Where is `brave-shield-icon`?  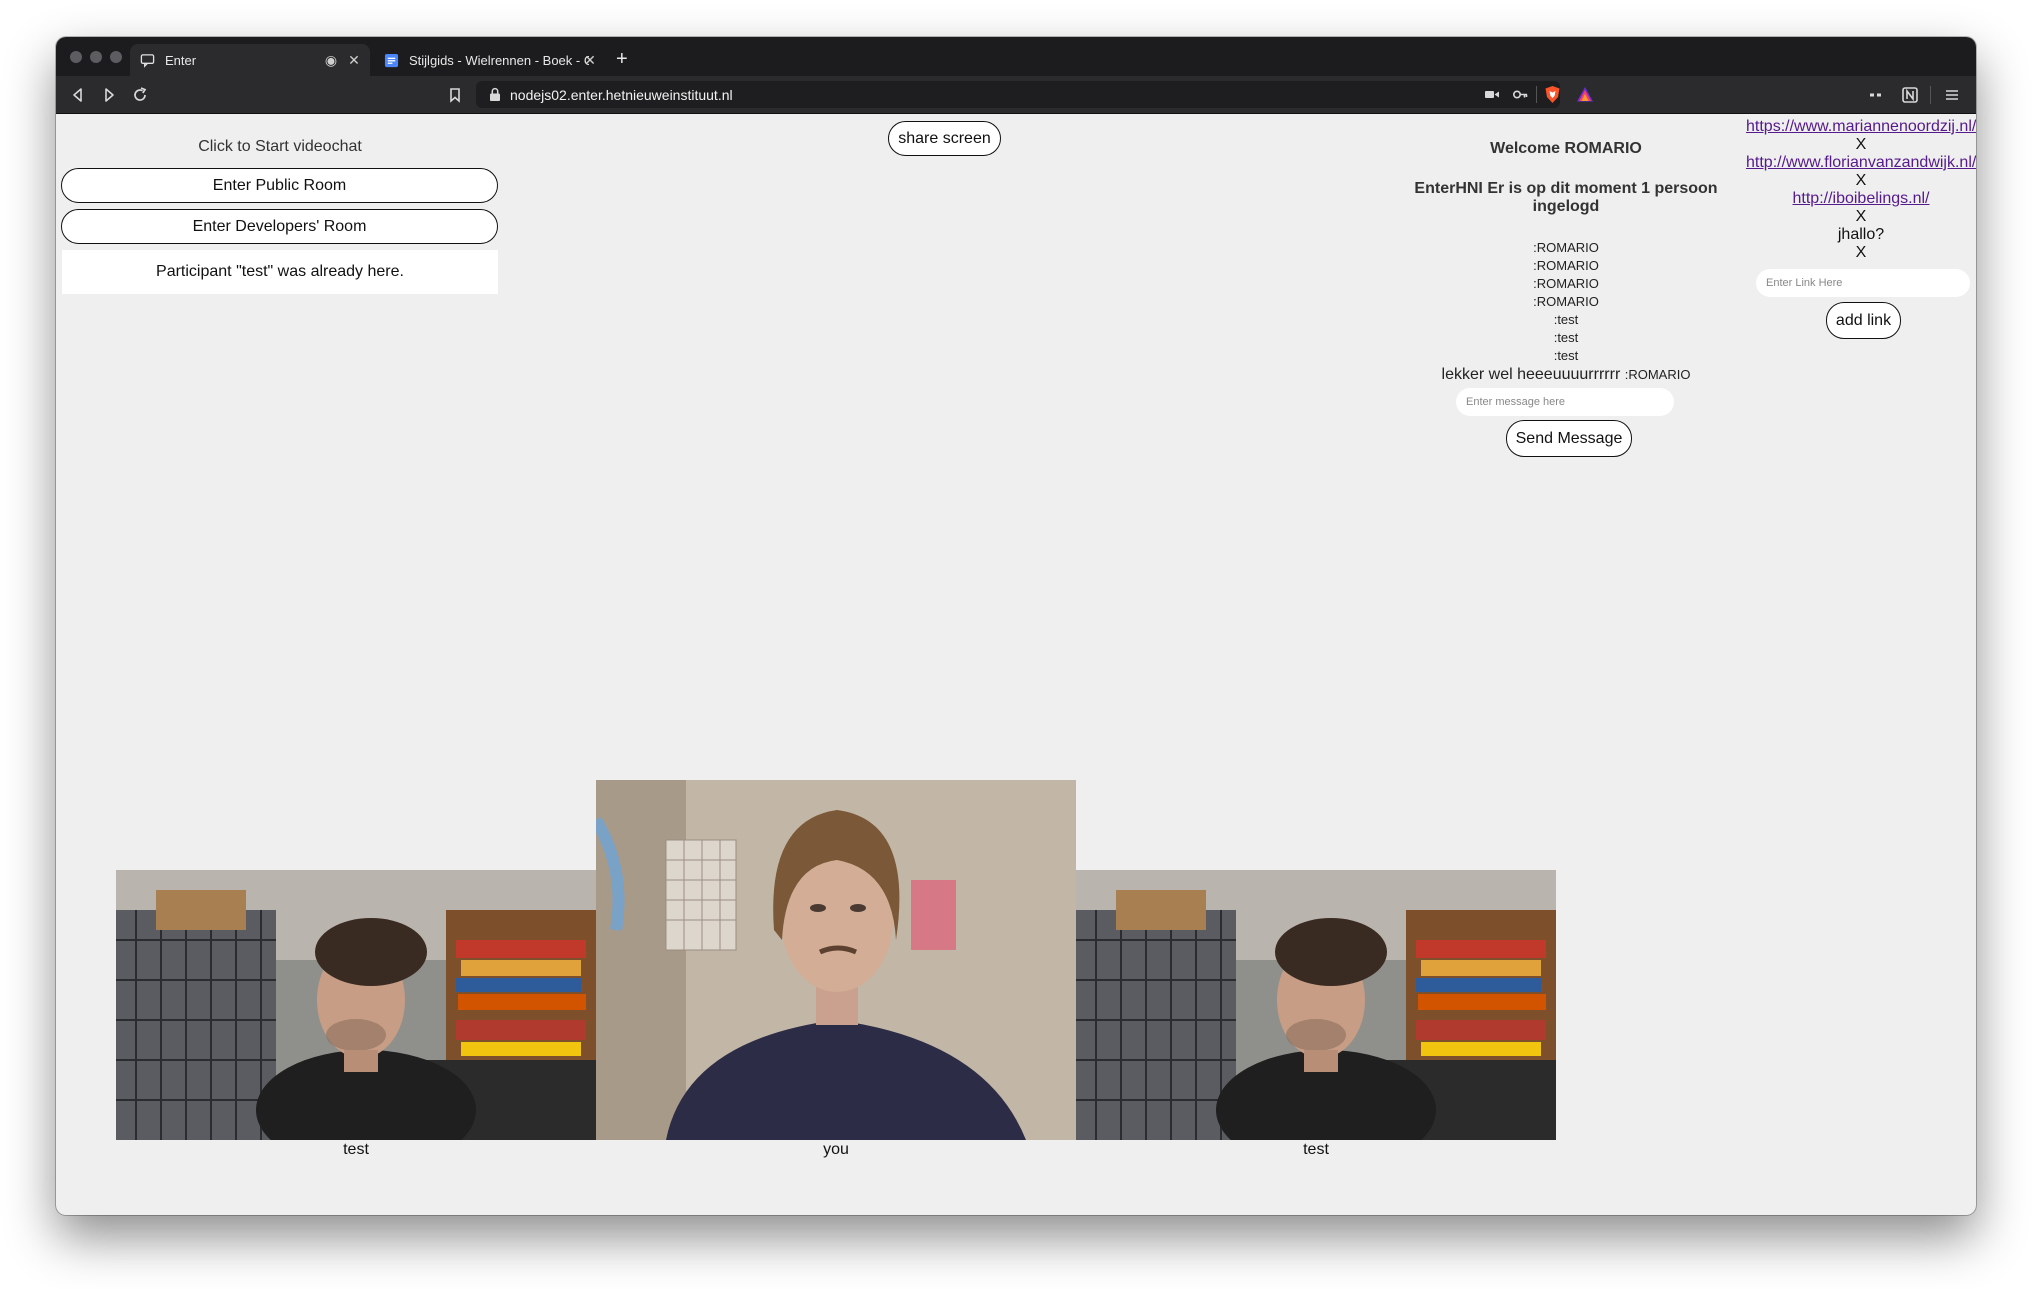
brave-shield-icon is located at coordinates (1552, 94).